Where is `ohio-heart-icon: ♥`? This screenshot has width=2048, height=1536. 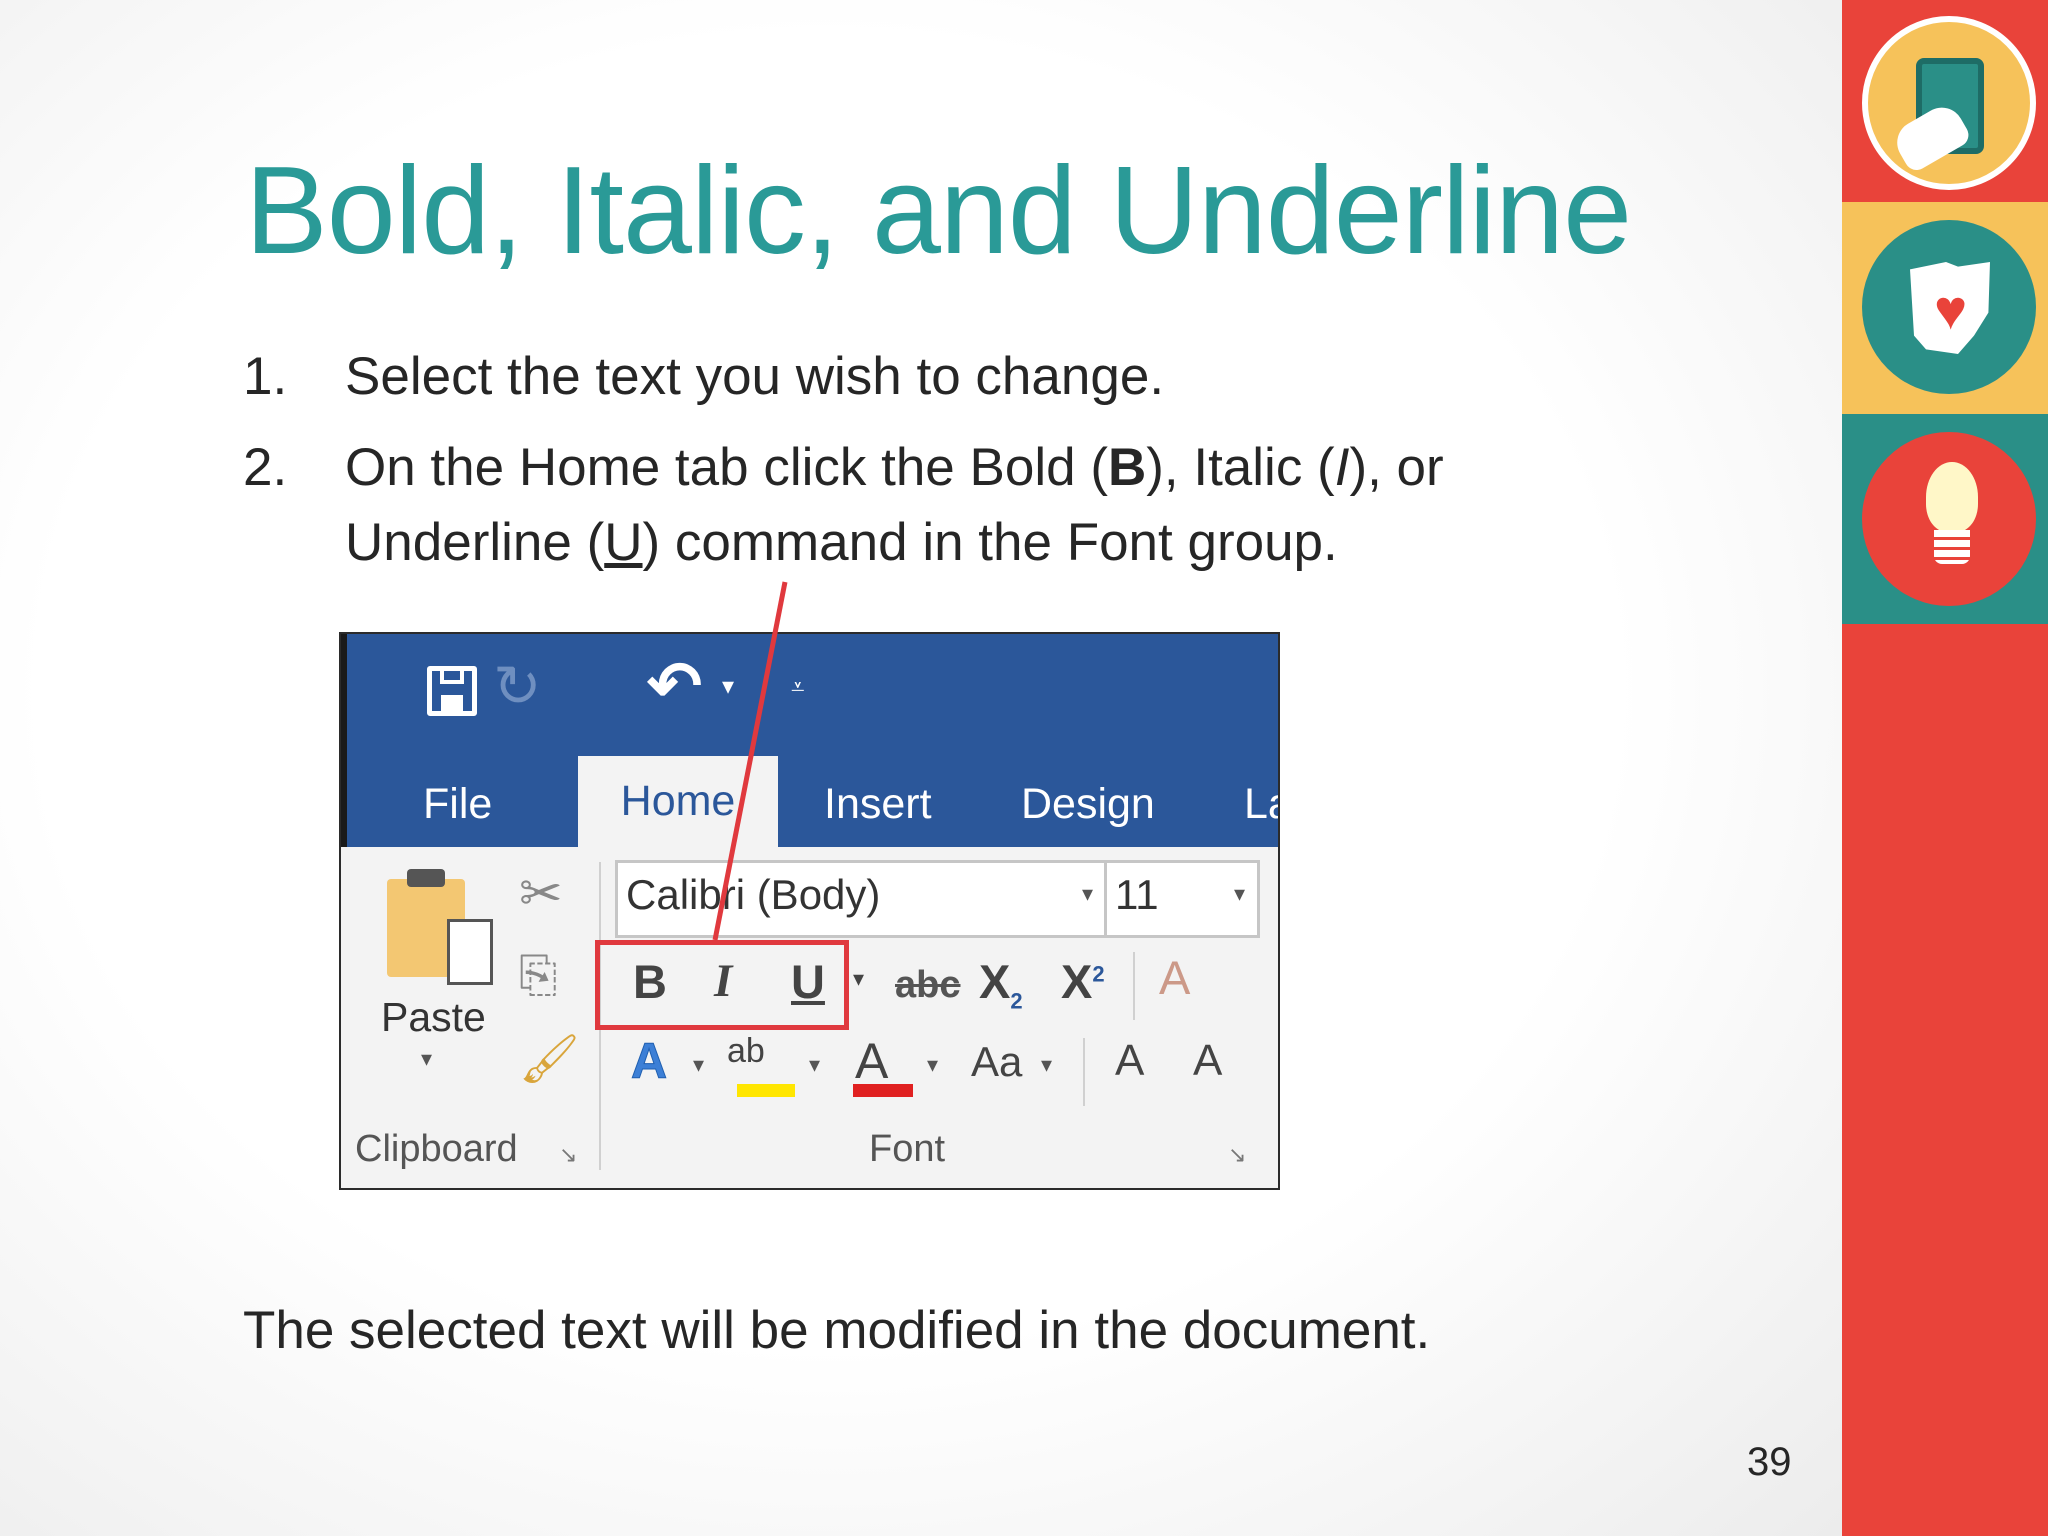 ohio-heart-icon: ♥ is located at coordinates (1949, 307).